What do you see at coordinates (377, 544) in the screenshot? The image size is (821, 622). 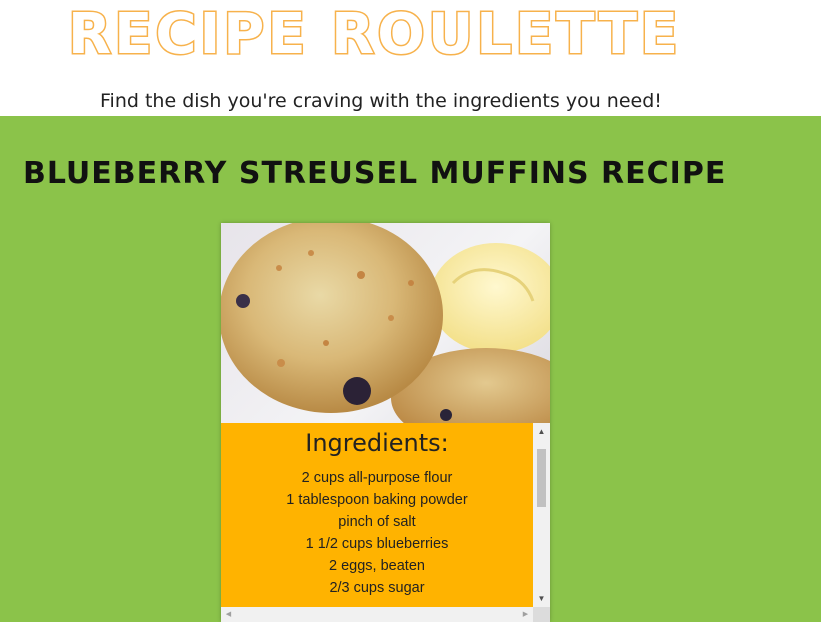 I see `ingredient-item: 1 1/2 cups blueberries` at bounding box center [377, 544].